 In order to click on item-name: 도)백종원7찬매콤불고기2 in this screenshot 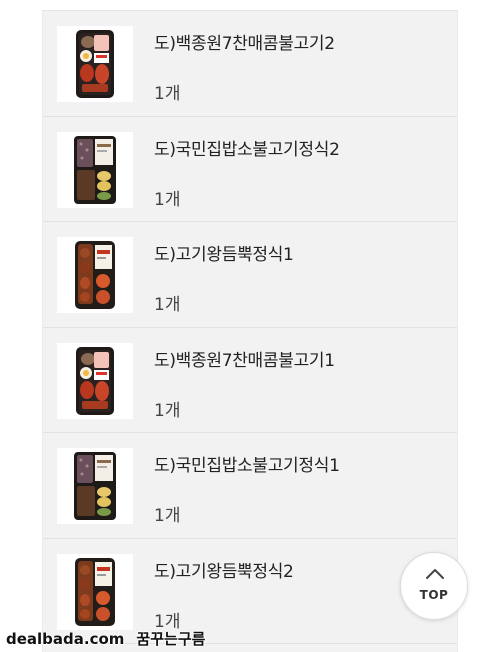, I will do `click(244, 44)`.